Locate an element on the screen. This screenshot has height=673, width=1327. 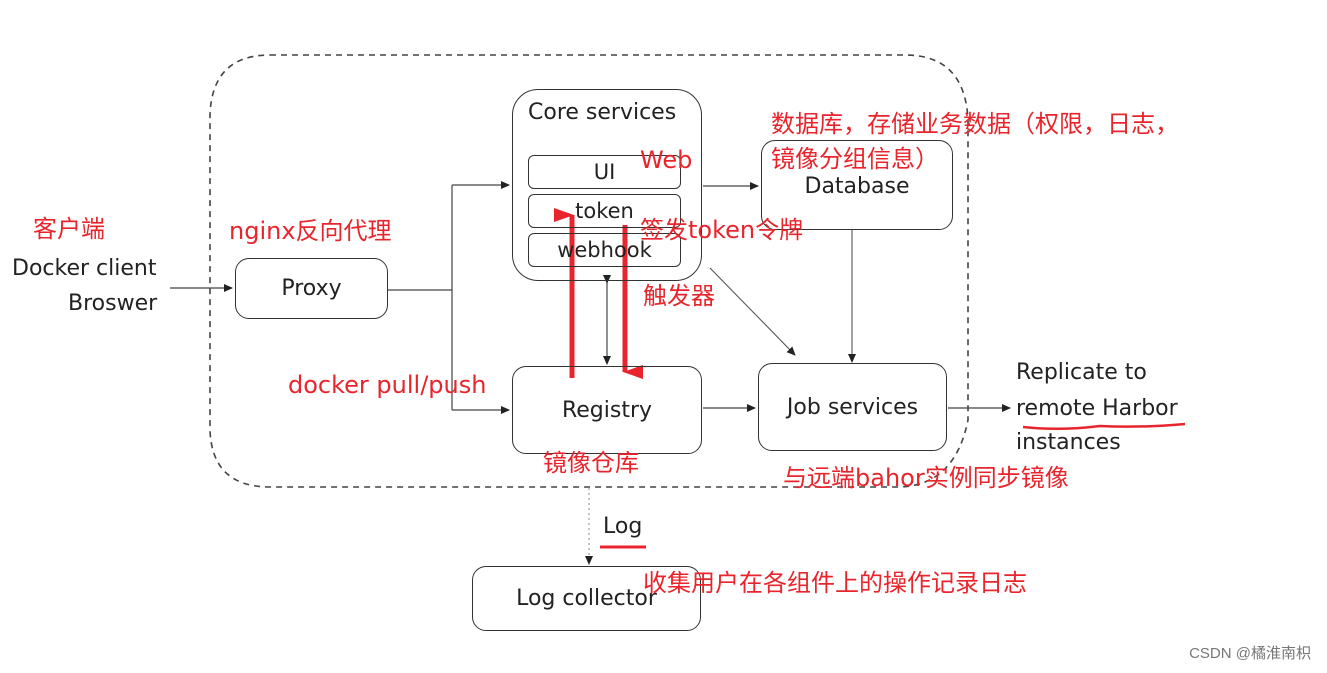
replicate-line-1: Replicate to is located at coordinates (1081, 372).